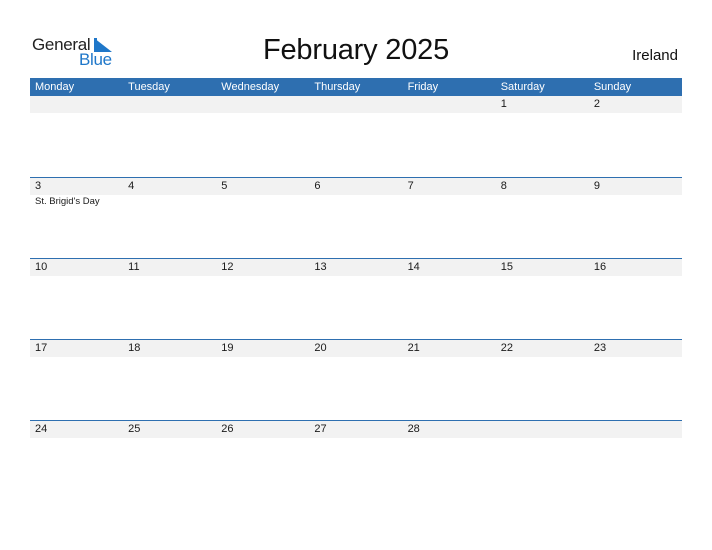 The image size is (712, 550). Describe the element at coordinates (655, 55) in the screenshot. I see `country-label: Ireland` at that location.